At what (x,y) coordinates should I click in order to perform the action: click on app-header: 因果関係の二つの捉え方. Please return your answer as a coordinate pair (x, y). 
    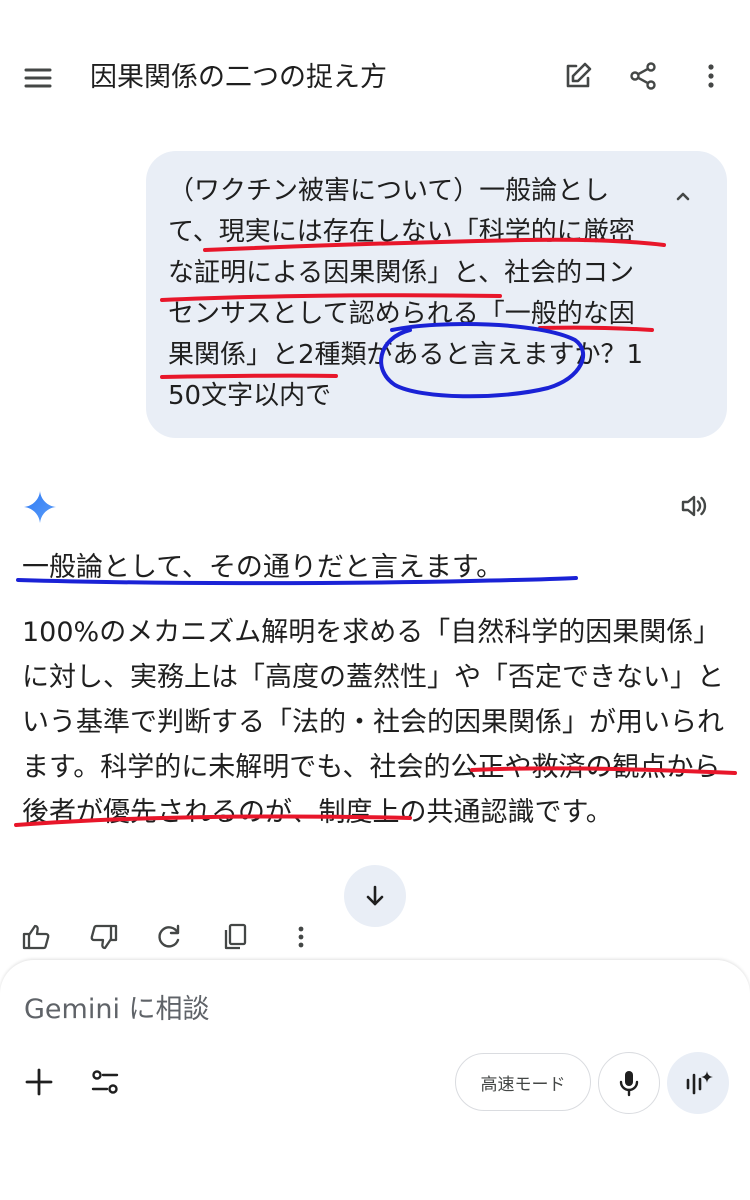
    Looking at the image, I should click on (375, 77).